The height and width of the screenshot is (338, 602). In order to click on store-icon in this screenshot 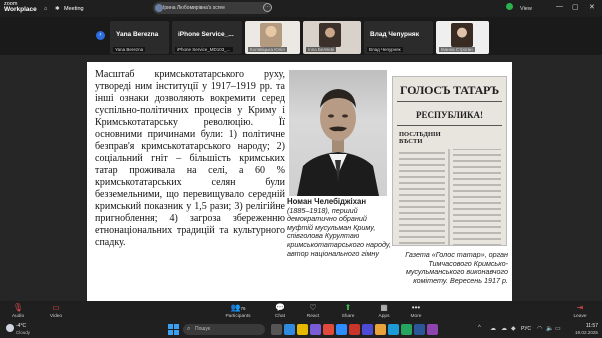, I will do `click(315, 329)`.